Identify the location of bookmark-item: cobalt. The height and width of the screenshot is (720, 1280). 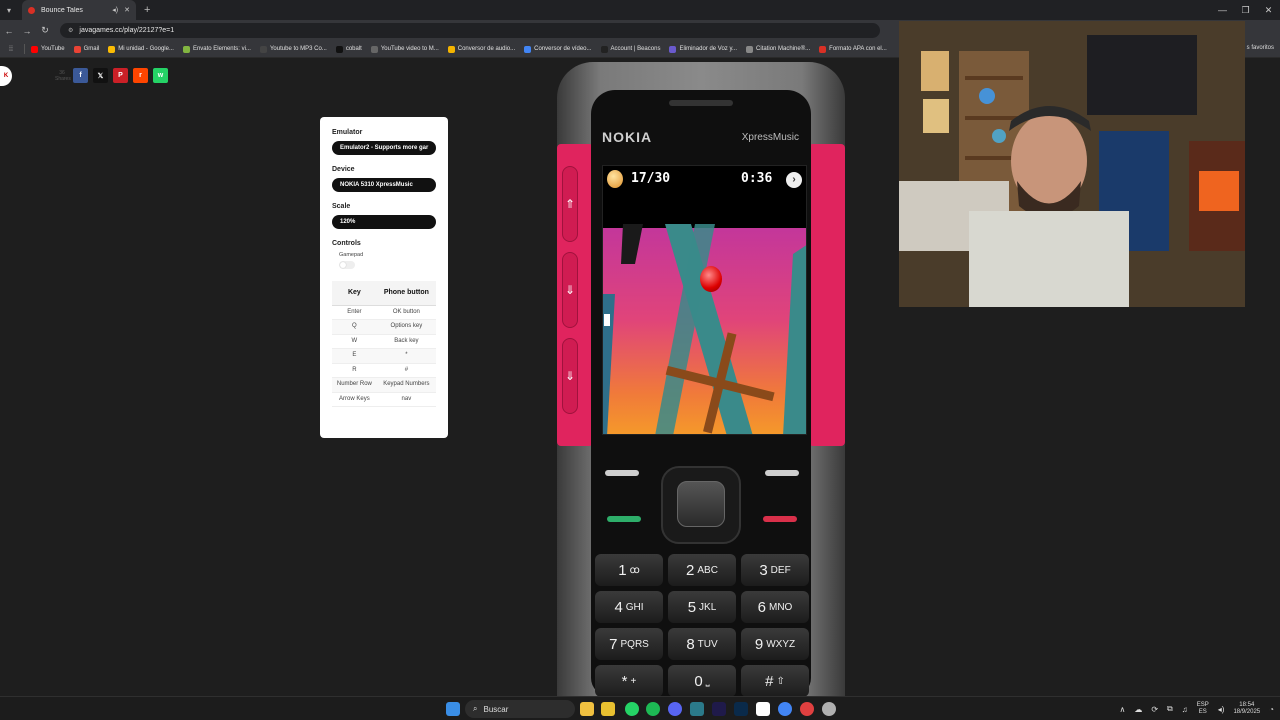
(348, 49).